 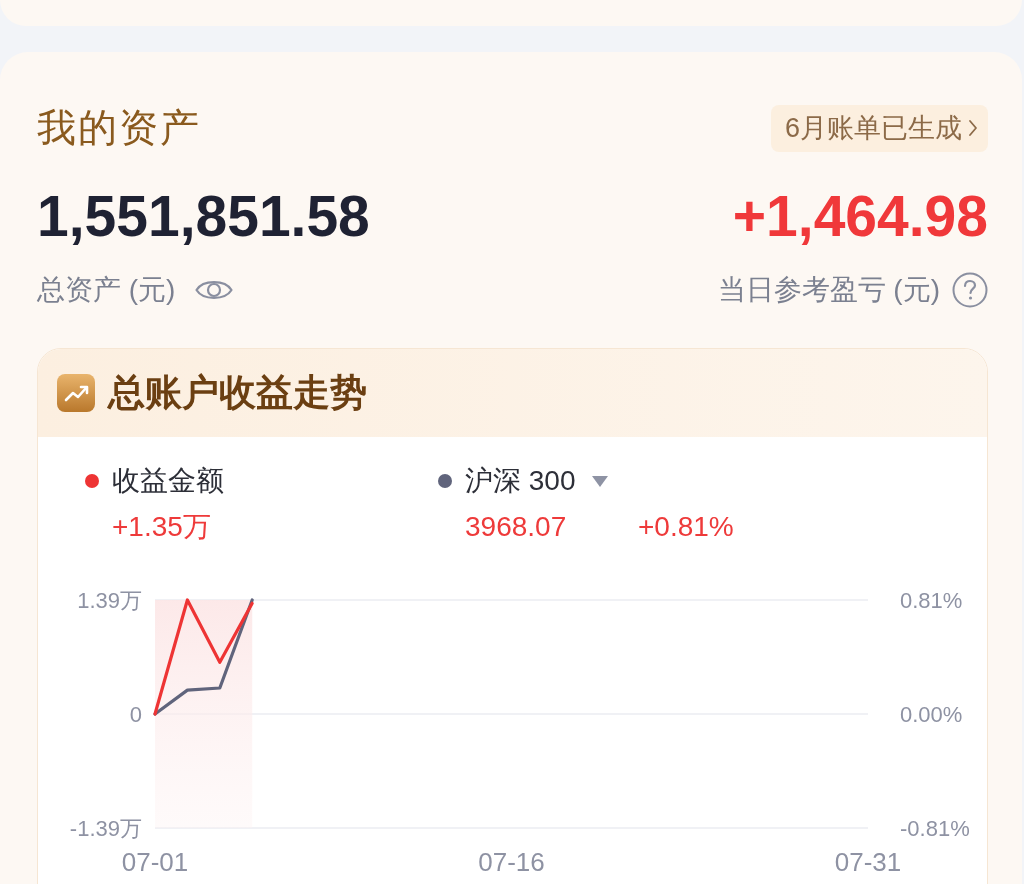 What do you see at coordinates (168, 481) in the screenshot?
I see `legend-label: 收益金额` at bounding box center [168, 481].